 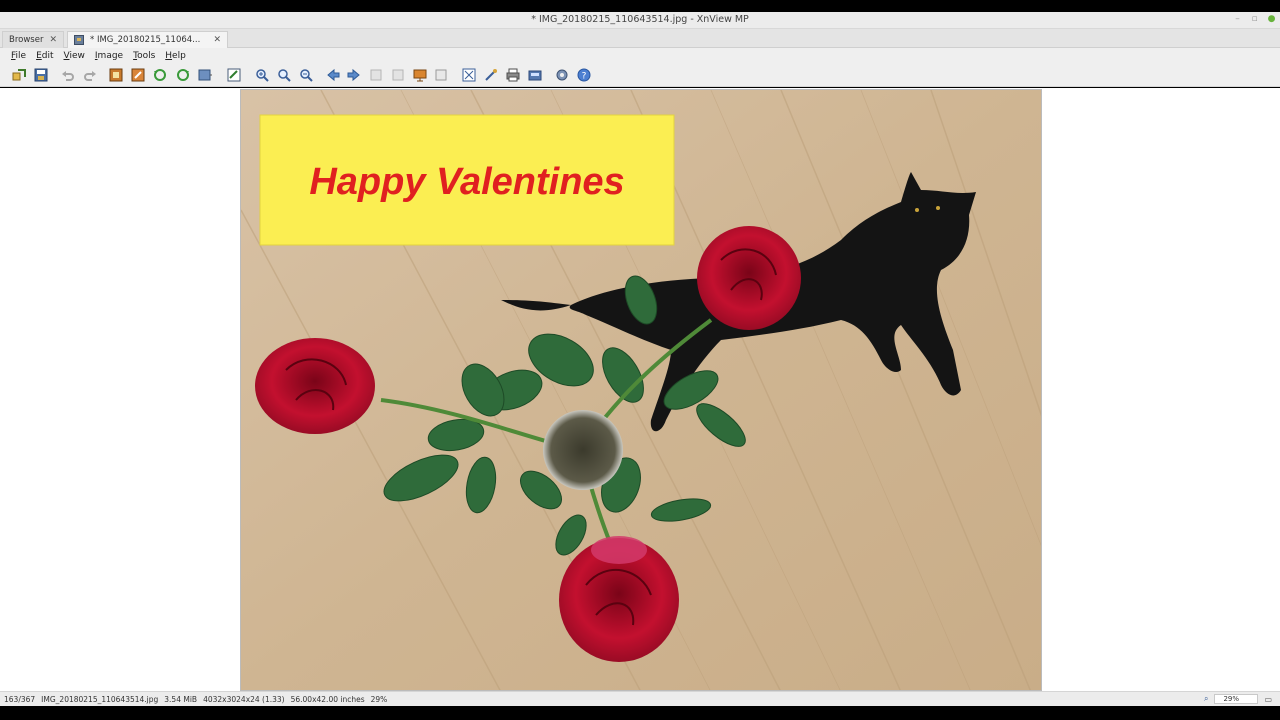 What do you see at coordinates (183, 75) in the screenshot?
I see `rotate-right-icon` at bounding box center [183, 75].